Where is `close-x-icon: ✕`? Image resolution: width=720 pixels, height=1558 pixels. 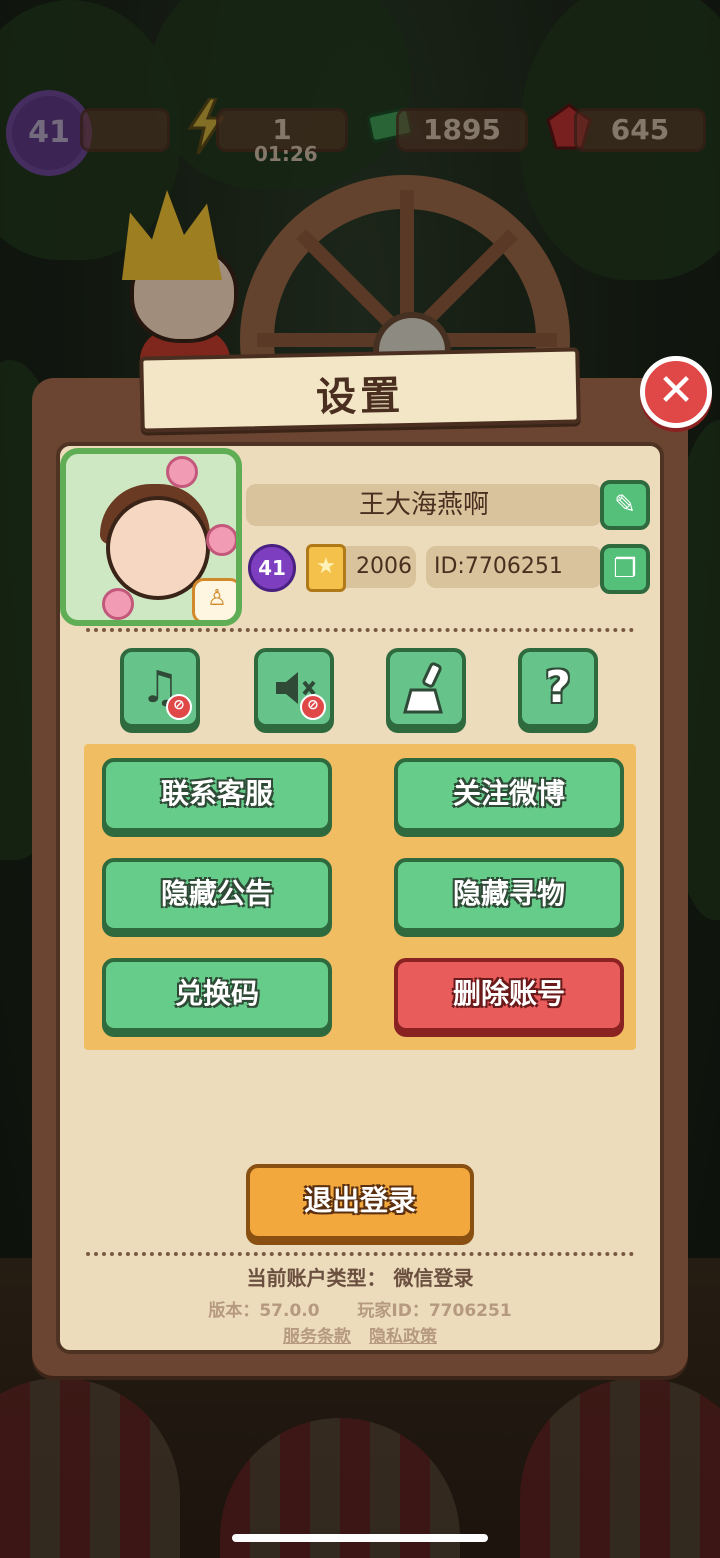
close-x-icon: ✕ is located at coordinates (676, 390).